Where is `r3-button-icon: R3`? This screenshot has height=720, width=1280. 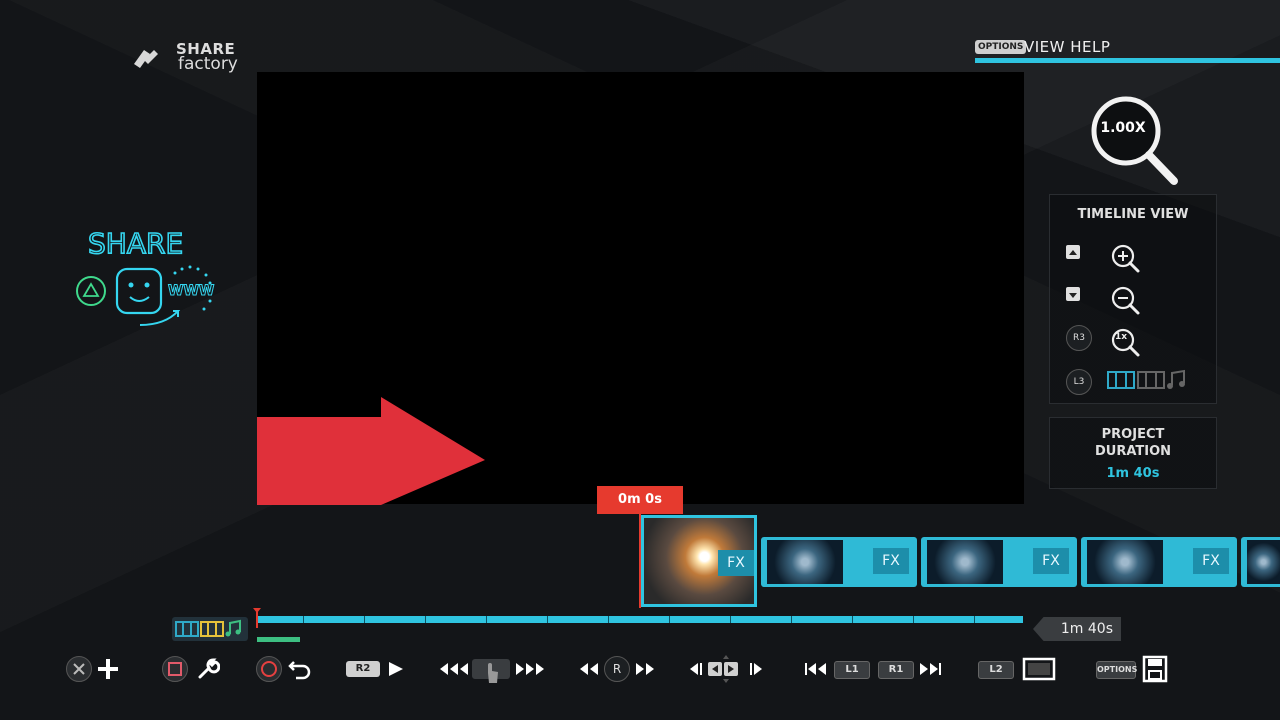
r3-button-icon: R3 is located at coordinates (1079, 338).